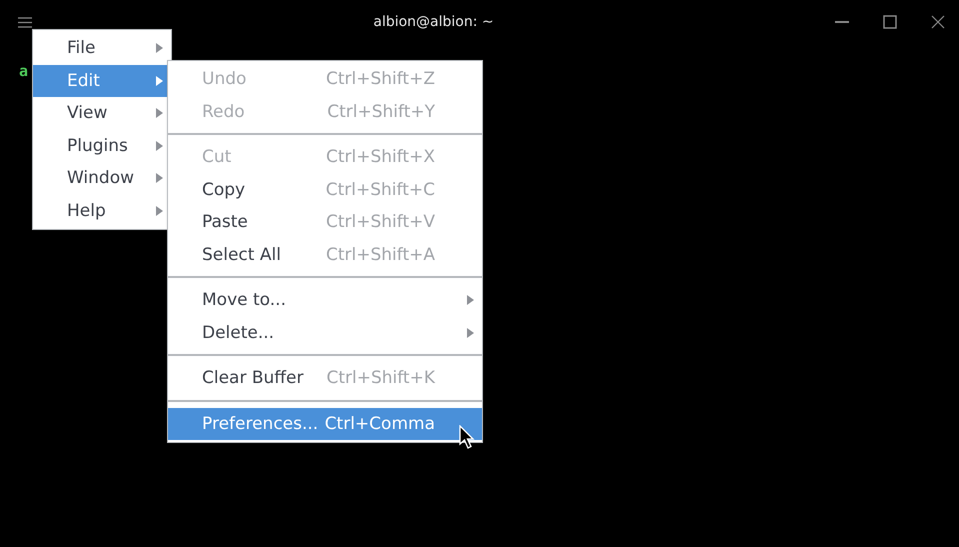  What do you see at coordinates (842, 22) in the screenshot?
I see `minimize-icon` at bounding box center [842, 22].